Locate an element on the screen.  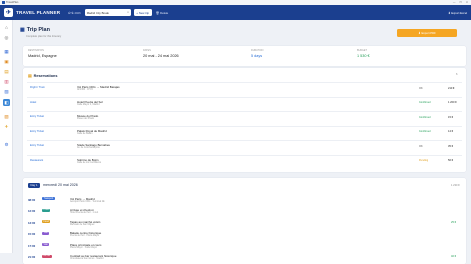
sidebar: ⌂ ◎ ▦ ▣ ▤ ▥ ▧ ◧ ▨ ✈ ⚙ is located at coordinates (6, 136).